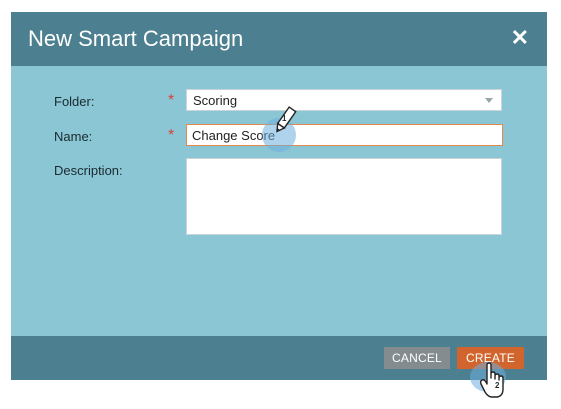  Describe the element at coordinates (73, 136) in the screenshot. I see `name-label: Name:` at that location.